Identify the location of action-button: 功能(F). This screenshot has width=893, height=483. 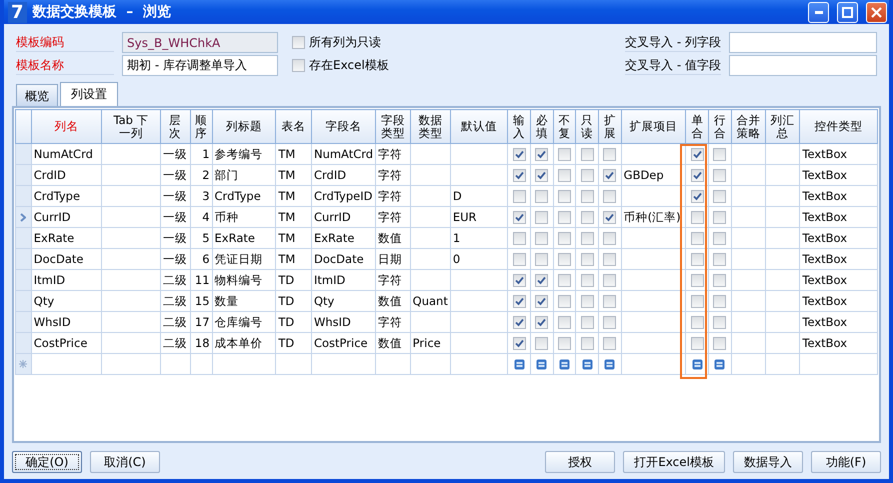
(846, 462).